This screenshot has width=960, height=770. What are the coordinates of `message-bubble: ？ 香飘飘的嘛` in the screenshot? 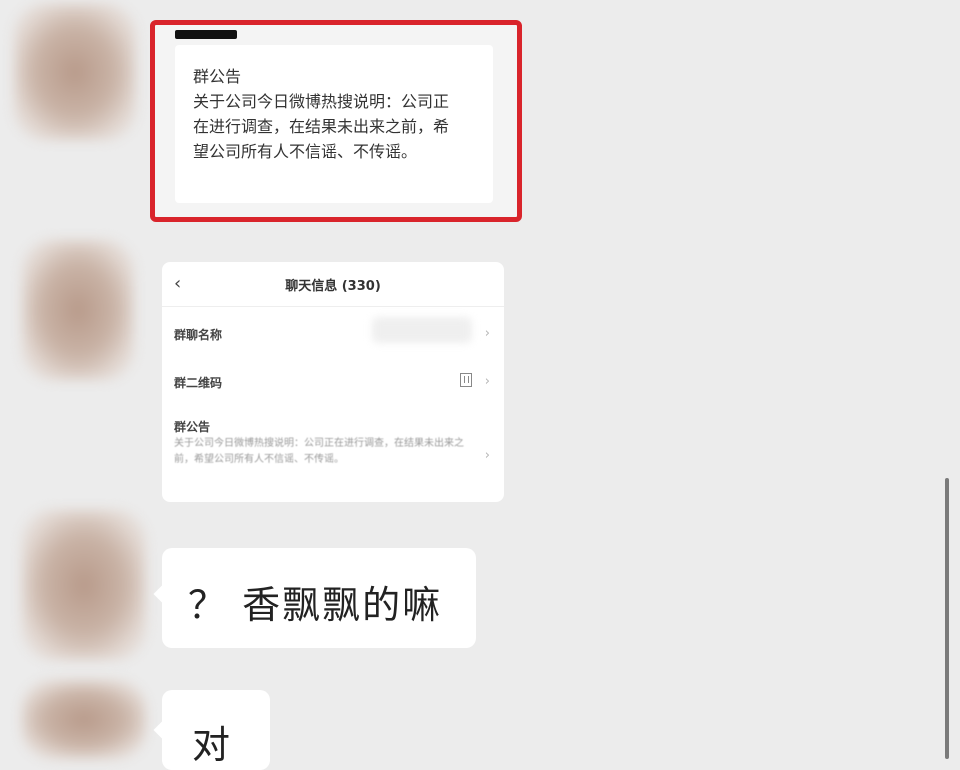 It's located at (314, 598).